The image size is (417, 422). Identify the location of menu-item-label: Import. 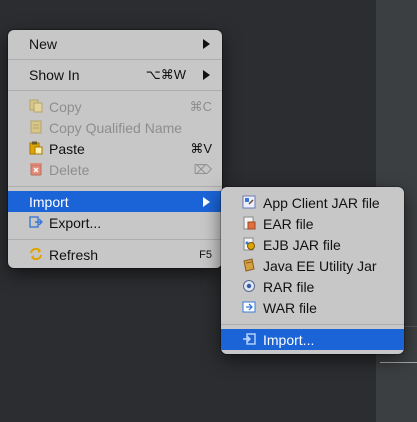
(49, 202).